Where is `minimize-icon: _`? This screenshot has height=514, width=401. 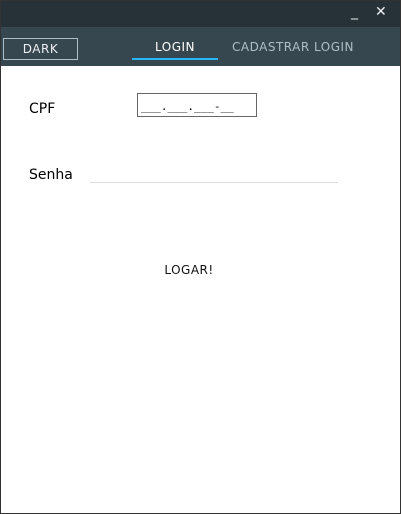 minimize-icon: _ is located at coordinates (354, 12).